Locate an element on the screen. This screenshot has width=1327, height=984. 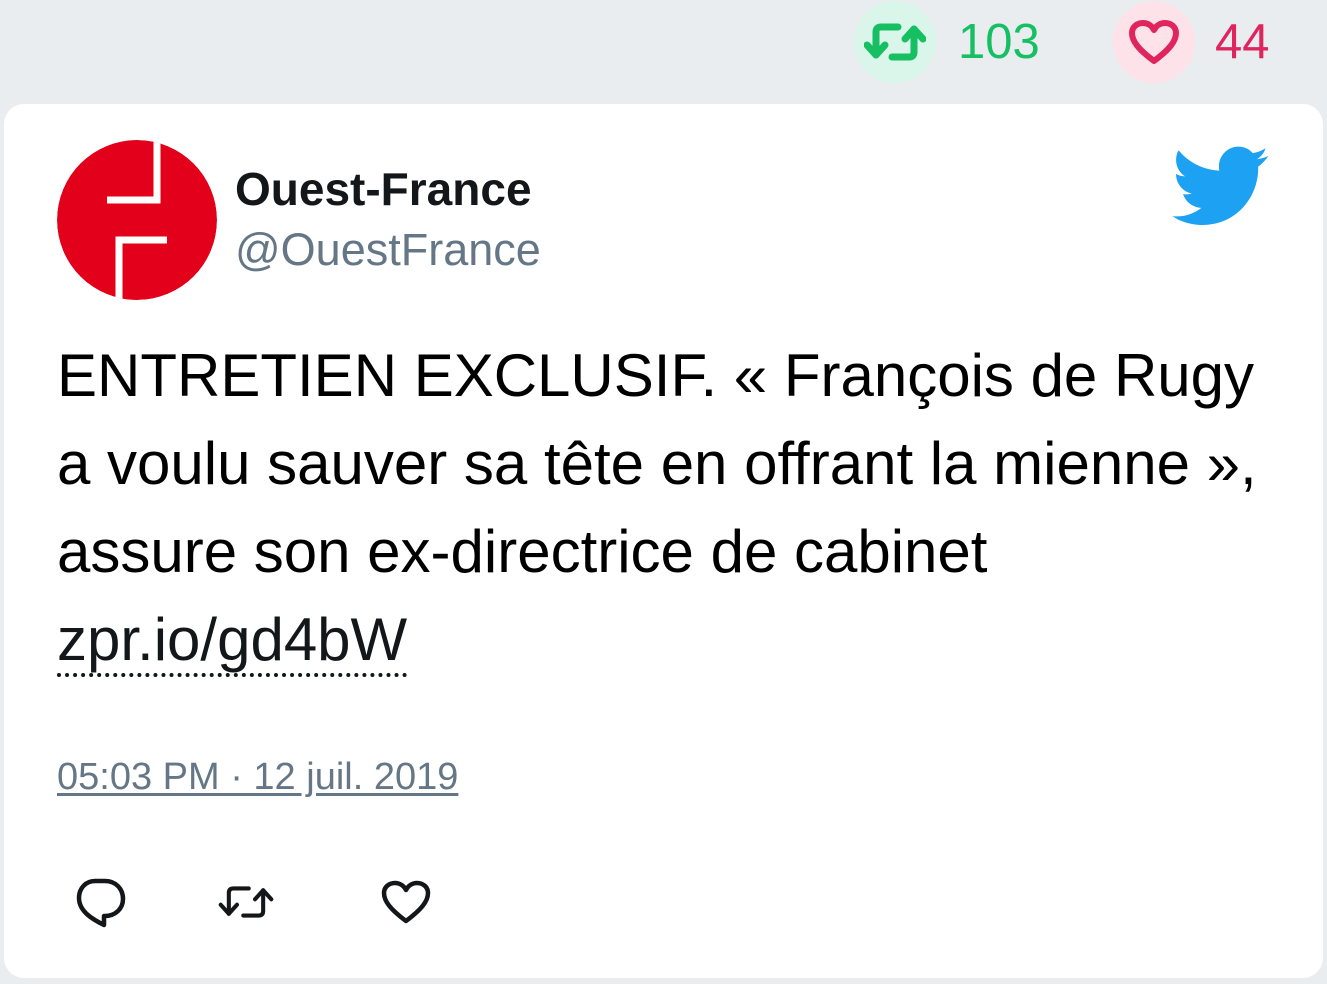
retweet-count: 103 is located at coordinates (999, 41).